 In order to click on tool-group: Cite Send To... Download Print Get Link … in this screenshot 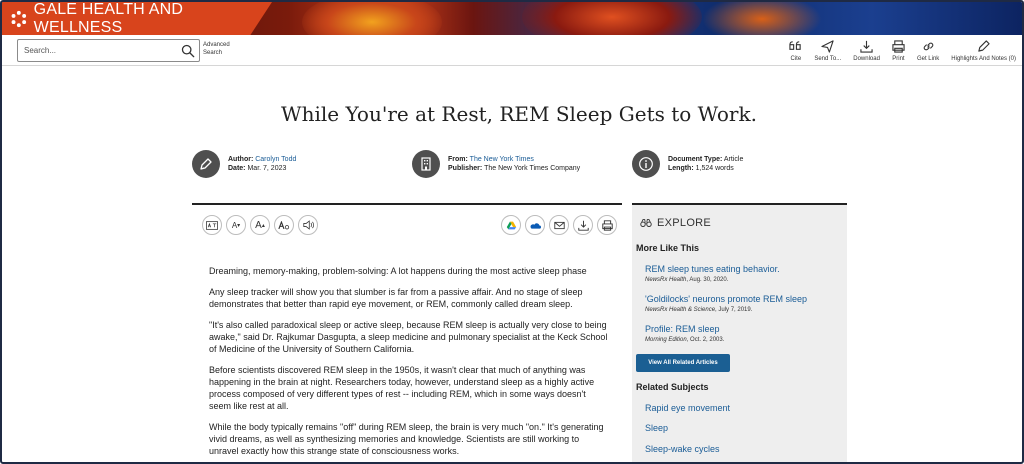, I will do `click(896, 51)`.